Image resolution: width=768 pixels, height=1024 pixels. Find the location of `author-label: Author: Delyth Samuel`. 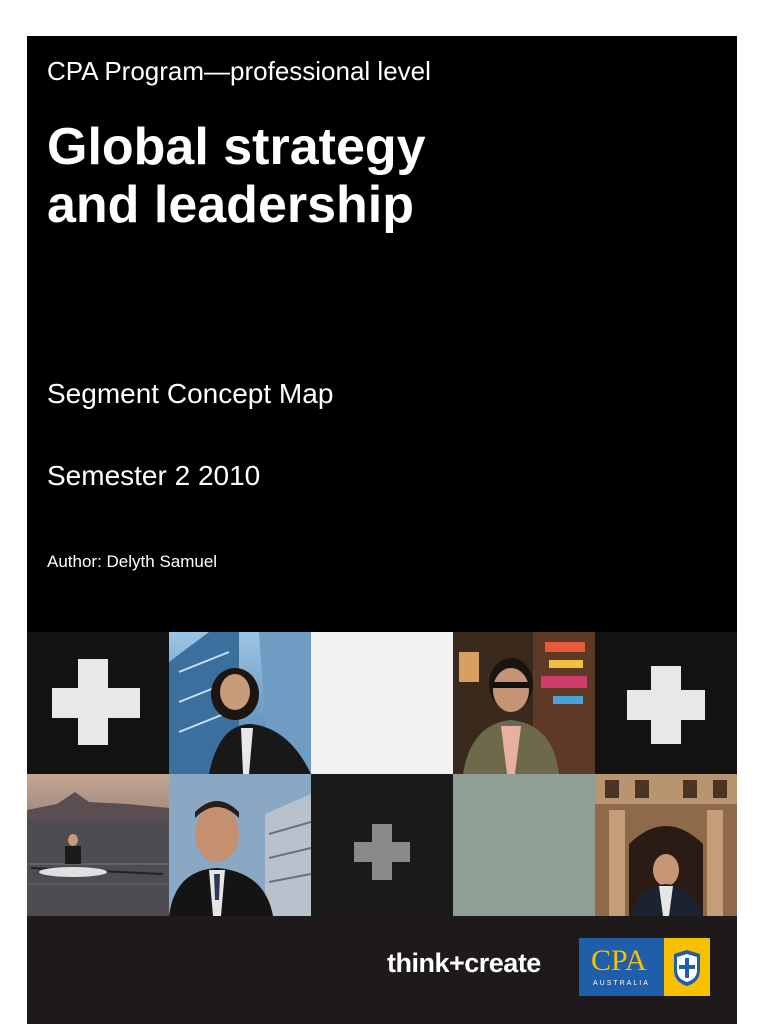

author-label: Author: Delyth Samuel is located at coordinates (132, 561).